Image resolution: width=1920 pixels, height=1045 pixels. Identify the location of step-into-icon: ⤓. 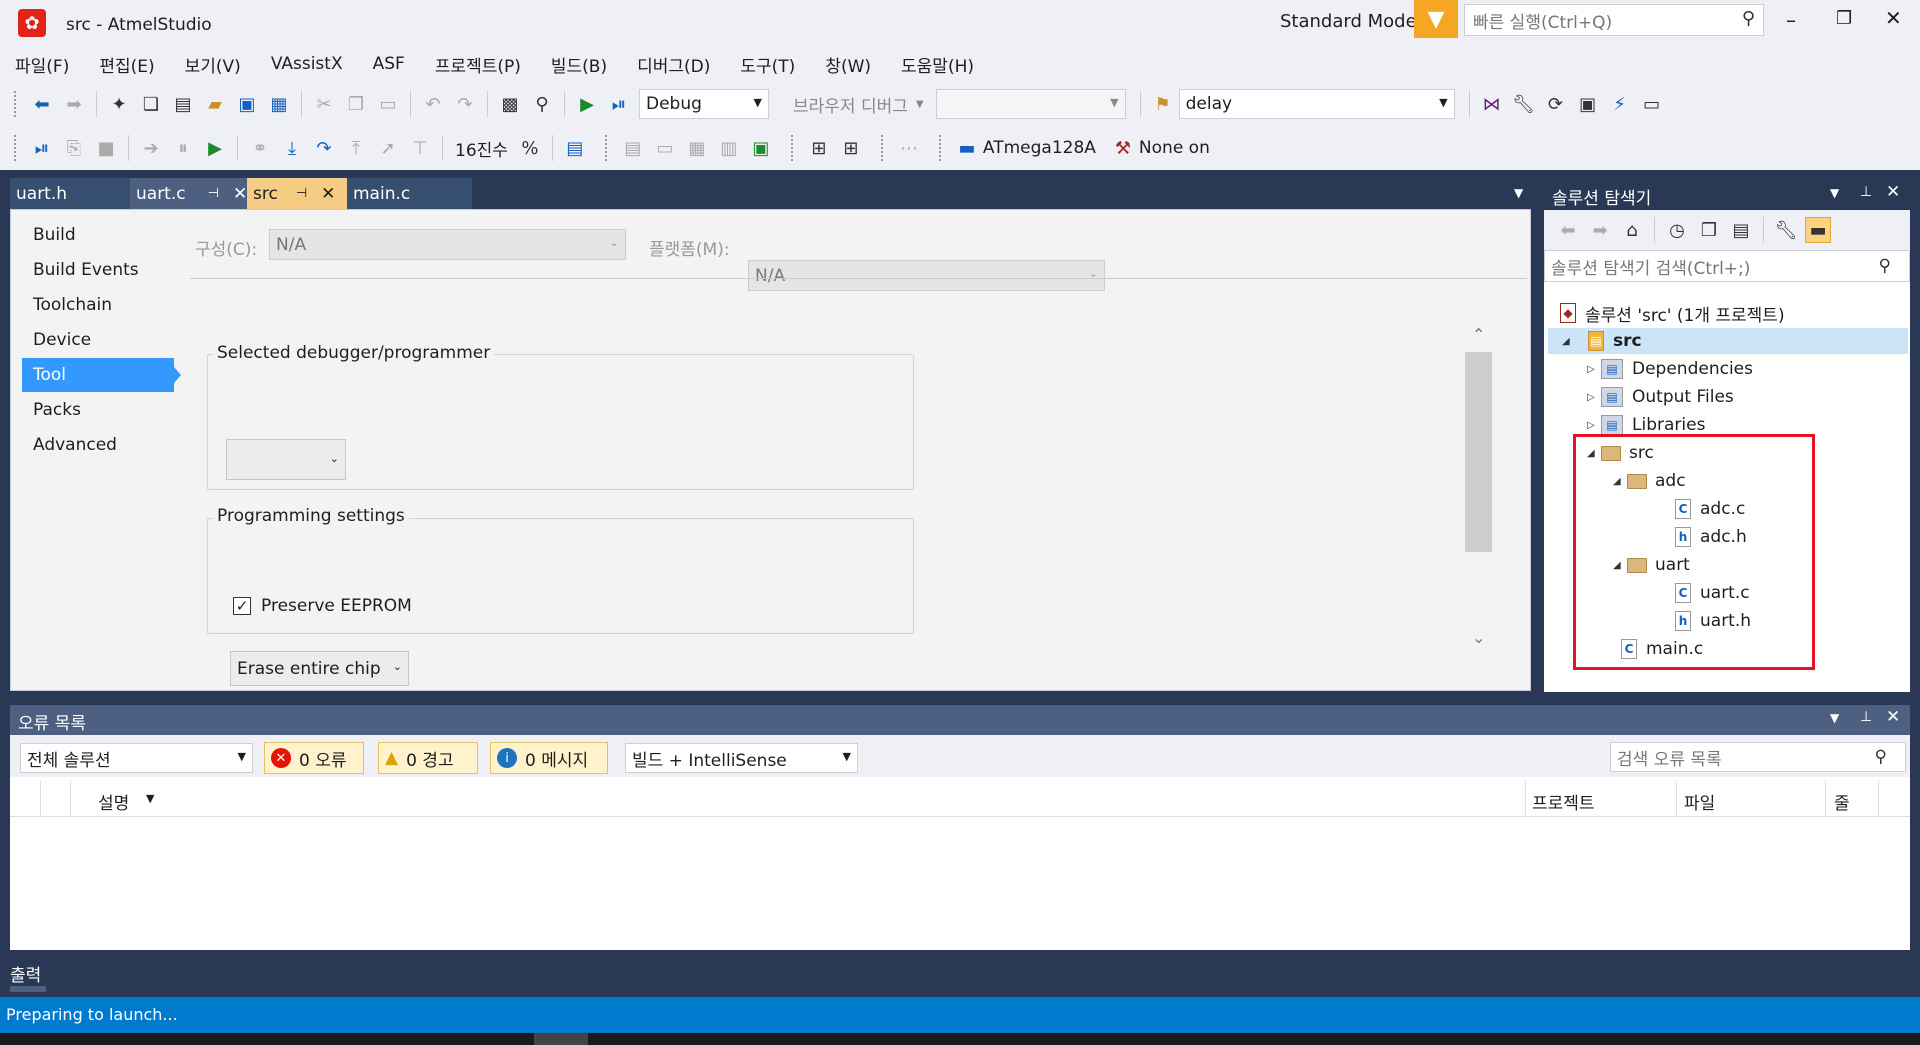
(292, 148).